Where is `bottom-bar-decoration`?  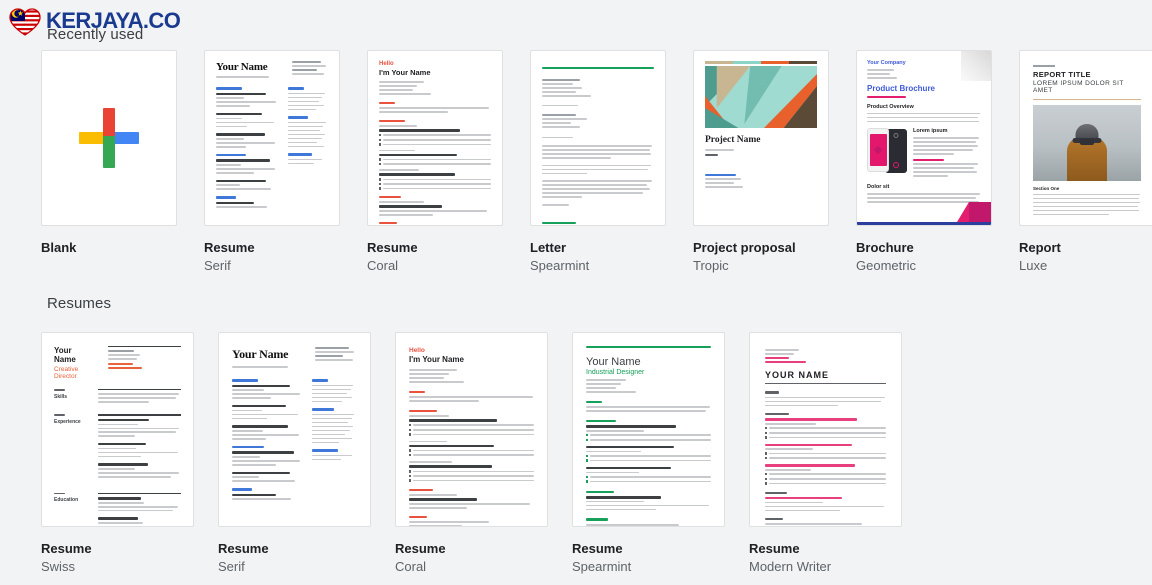
bottom-bar-decoration is located at coordinates (924, 223).